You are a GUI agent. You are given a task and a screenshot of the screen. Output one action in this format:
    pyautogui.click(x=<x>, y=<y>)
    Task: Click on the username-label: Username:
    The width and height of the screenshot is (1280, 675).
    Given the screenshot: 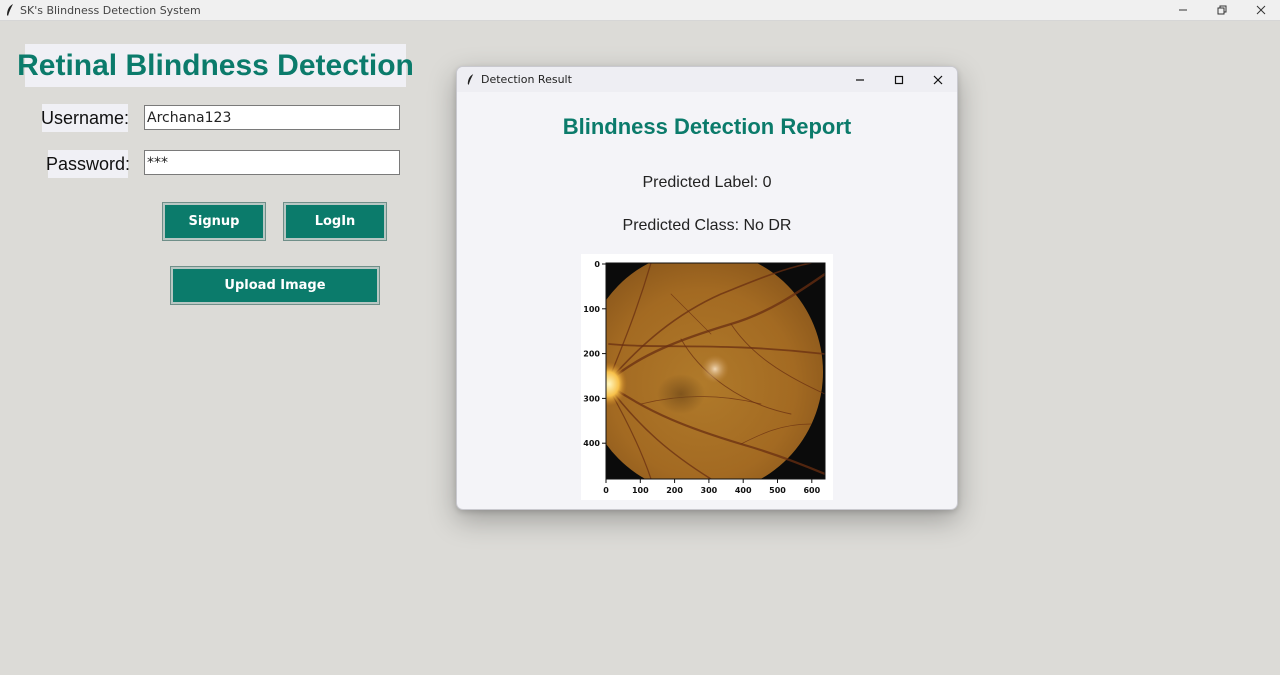 What is the action you would take?
    pyautogui.click(x=85, y=118)
    